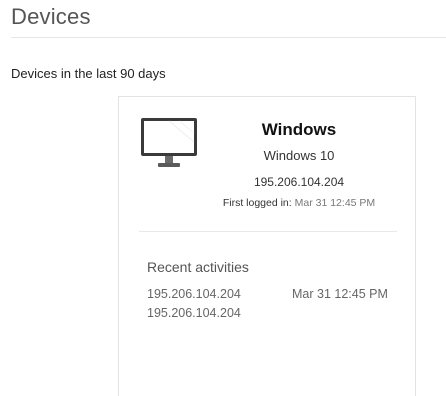 This screenshot has width=446, height=396. I want to click on monitor-icon, so click(169, 142).